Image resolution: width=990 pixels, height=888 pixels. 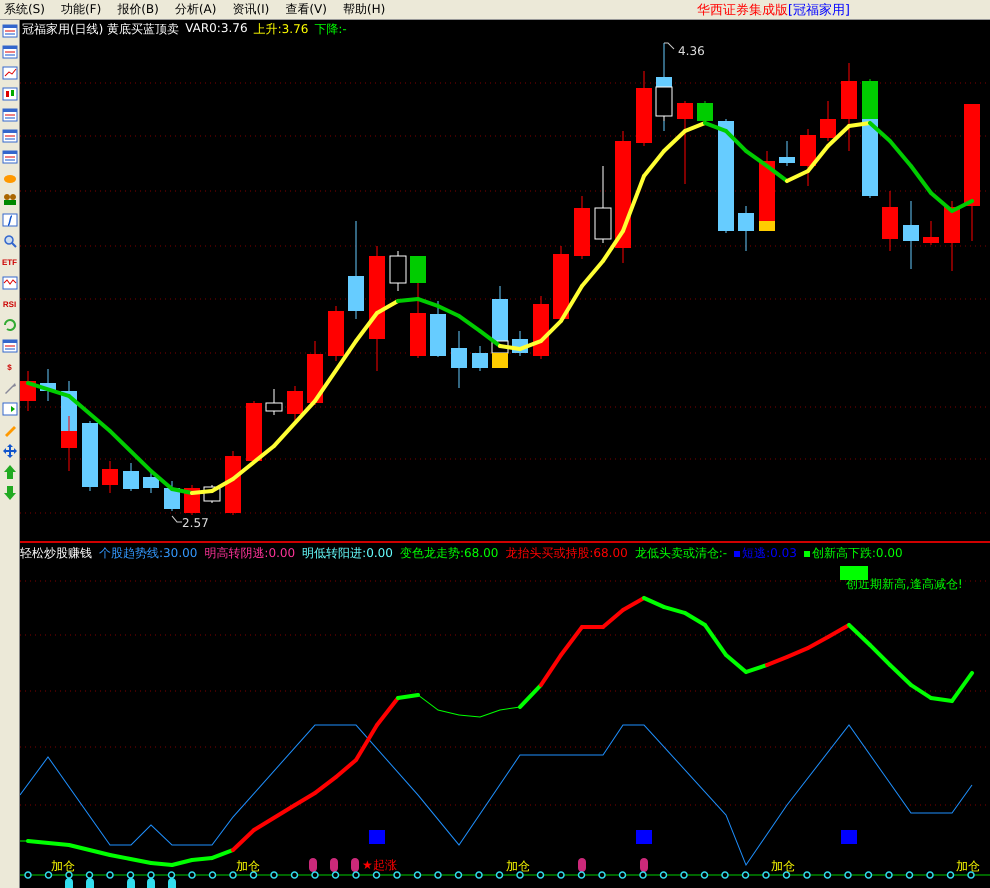 What do you see at coordinates (250, 553) in the screenshot?
I see `indicator-legend-text: 明高转阴逃:0.00` at bounding box center [250, 553].